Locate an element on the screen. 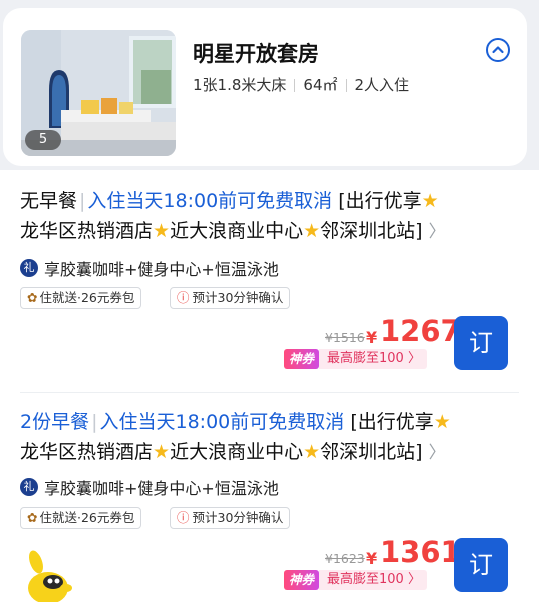 The image size is (539, 602). kangaroo-mascot-icon is located at coordinates (48, 575).